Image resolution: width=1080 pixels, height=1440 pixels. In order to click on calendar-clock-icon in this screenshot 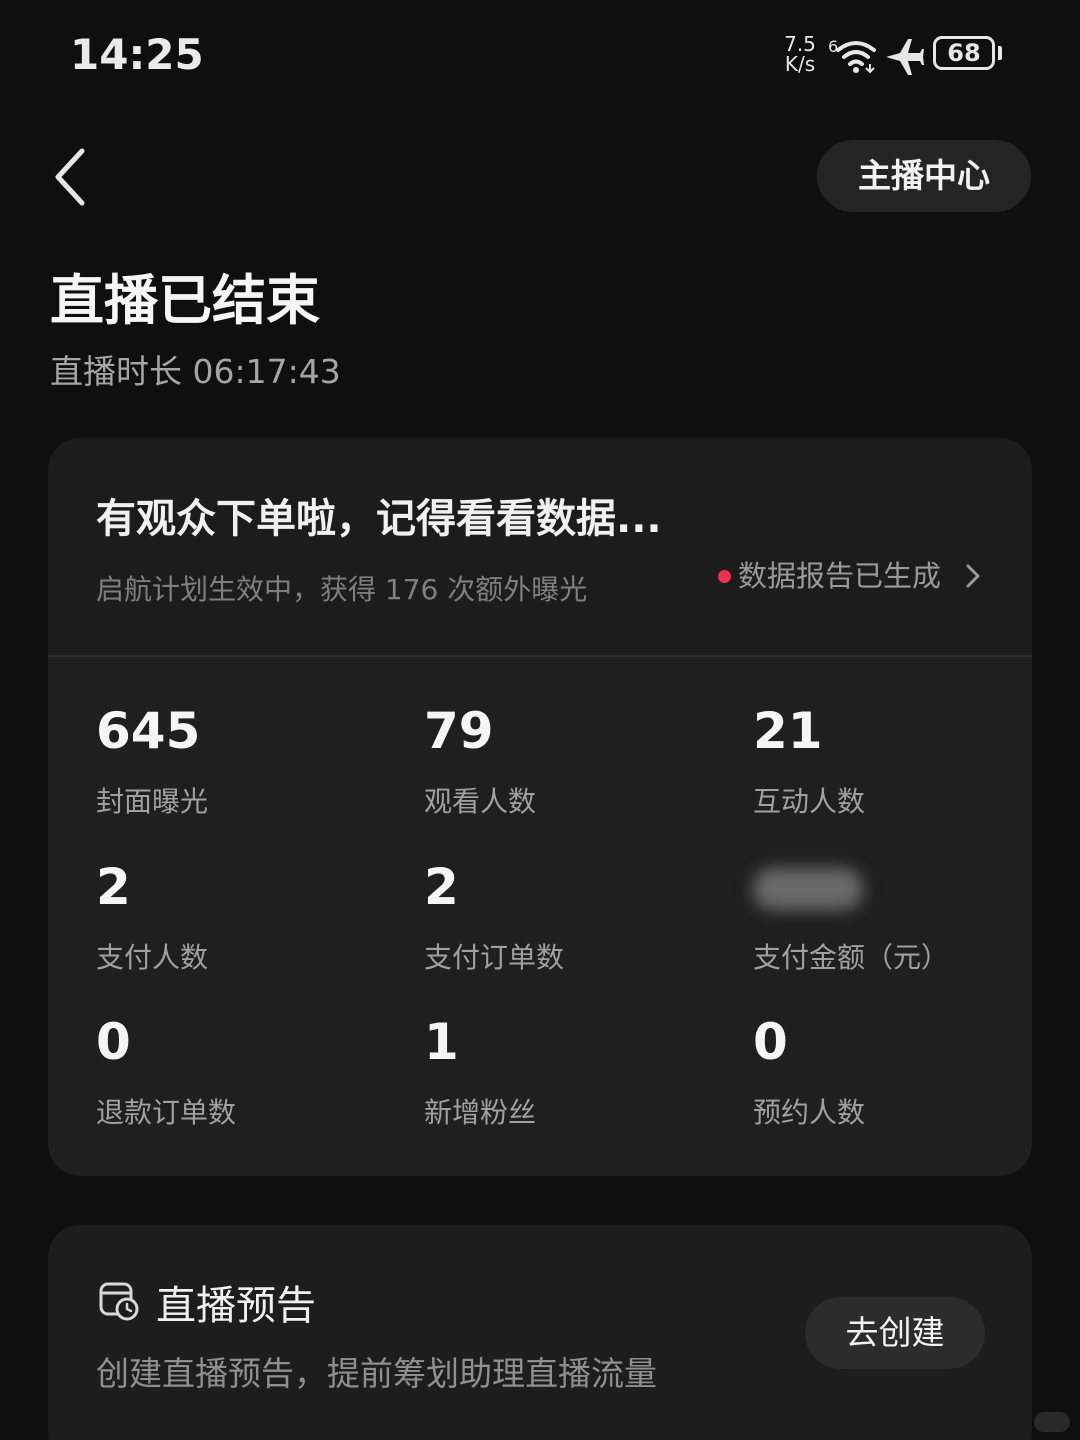, I will do `click(119, 1301)`.